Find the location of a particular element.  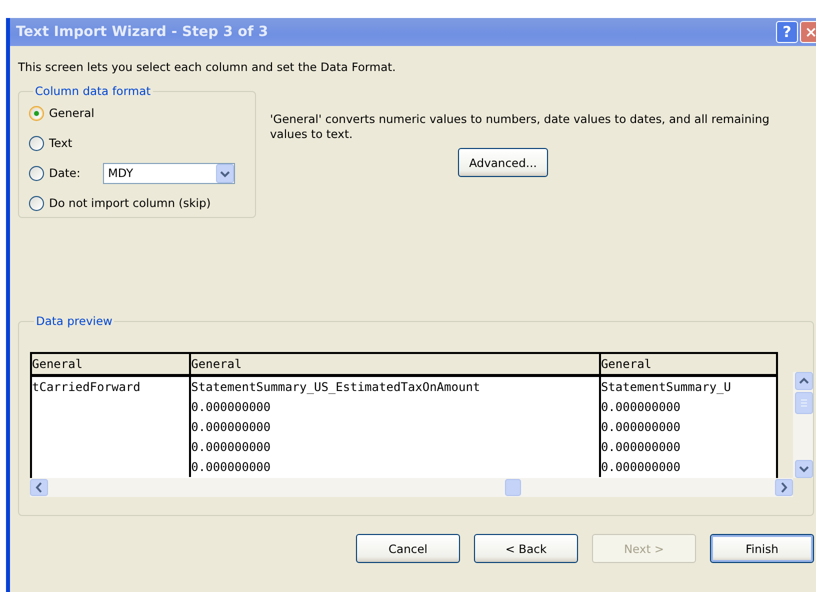

table-cell: StatementSummary_US_EstimatedTaxOnAmount is located at coordinates (335, 387).